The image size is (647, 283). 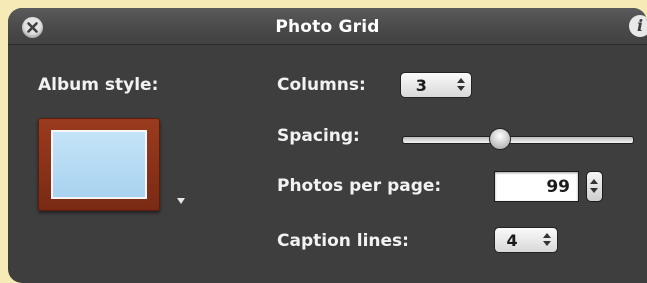 What do you see at coordinates (594, 186) in the screenshot?
I see `photos-per-page-stepper` at bounding box center [594, 186].